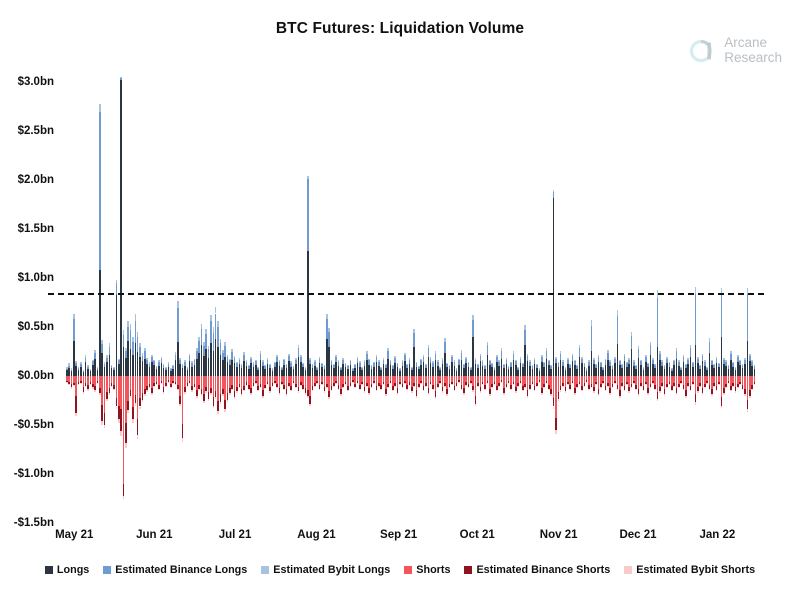 This screenshot has height=600, width=800. I want to click on legend-item: Shorts, so click(427, 570).